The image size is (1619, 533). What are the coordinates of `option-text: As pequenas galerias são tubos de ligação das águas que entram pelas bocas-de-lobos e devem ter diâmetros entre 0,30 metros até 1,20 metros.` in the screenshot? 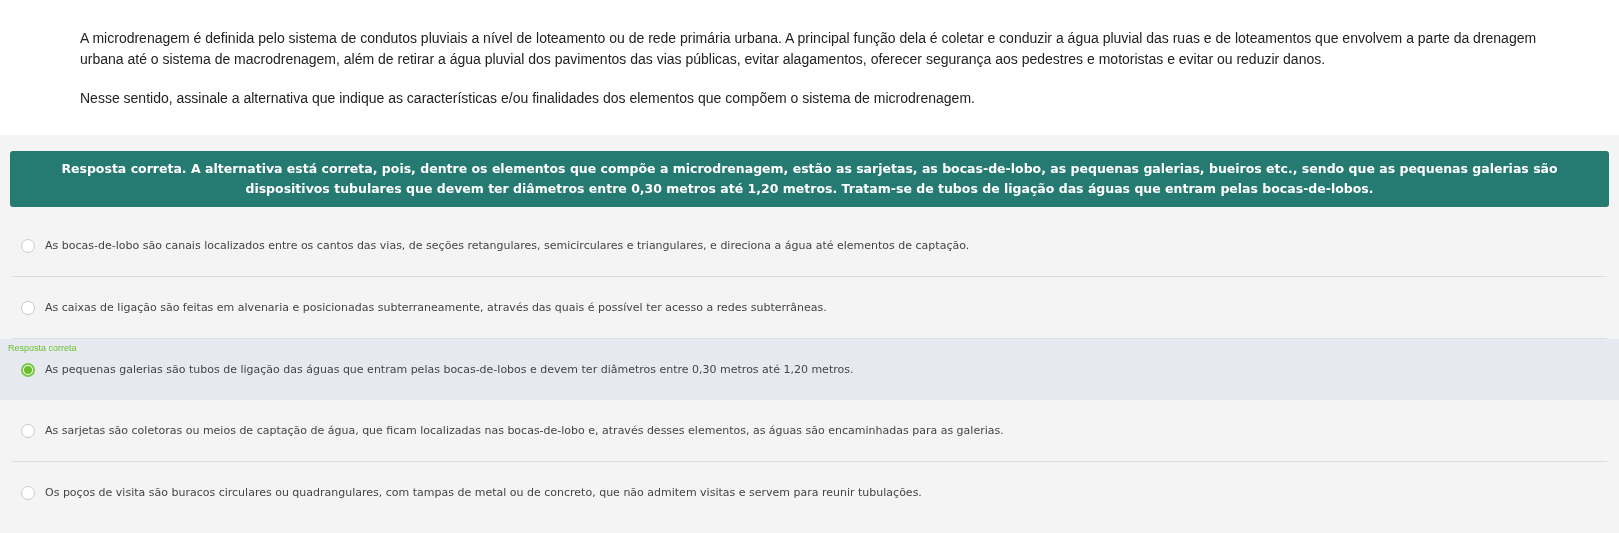 It's located at (449, 369).